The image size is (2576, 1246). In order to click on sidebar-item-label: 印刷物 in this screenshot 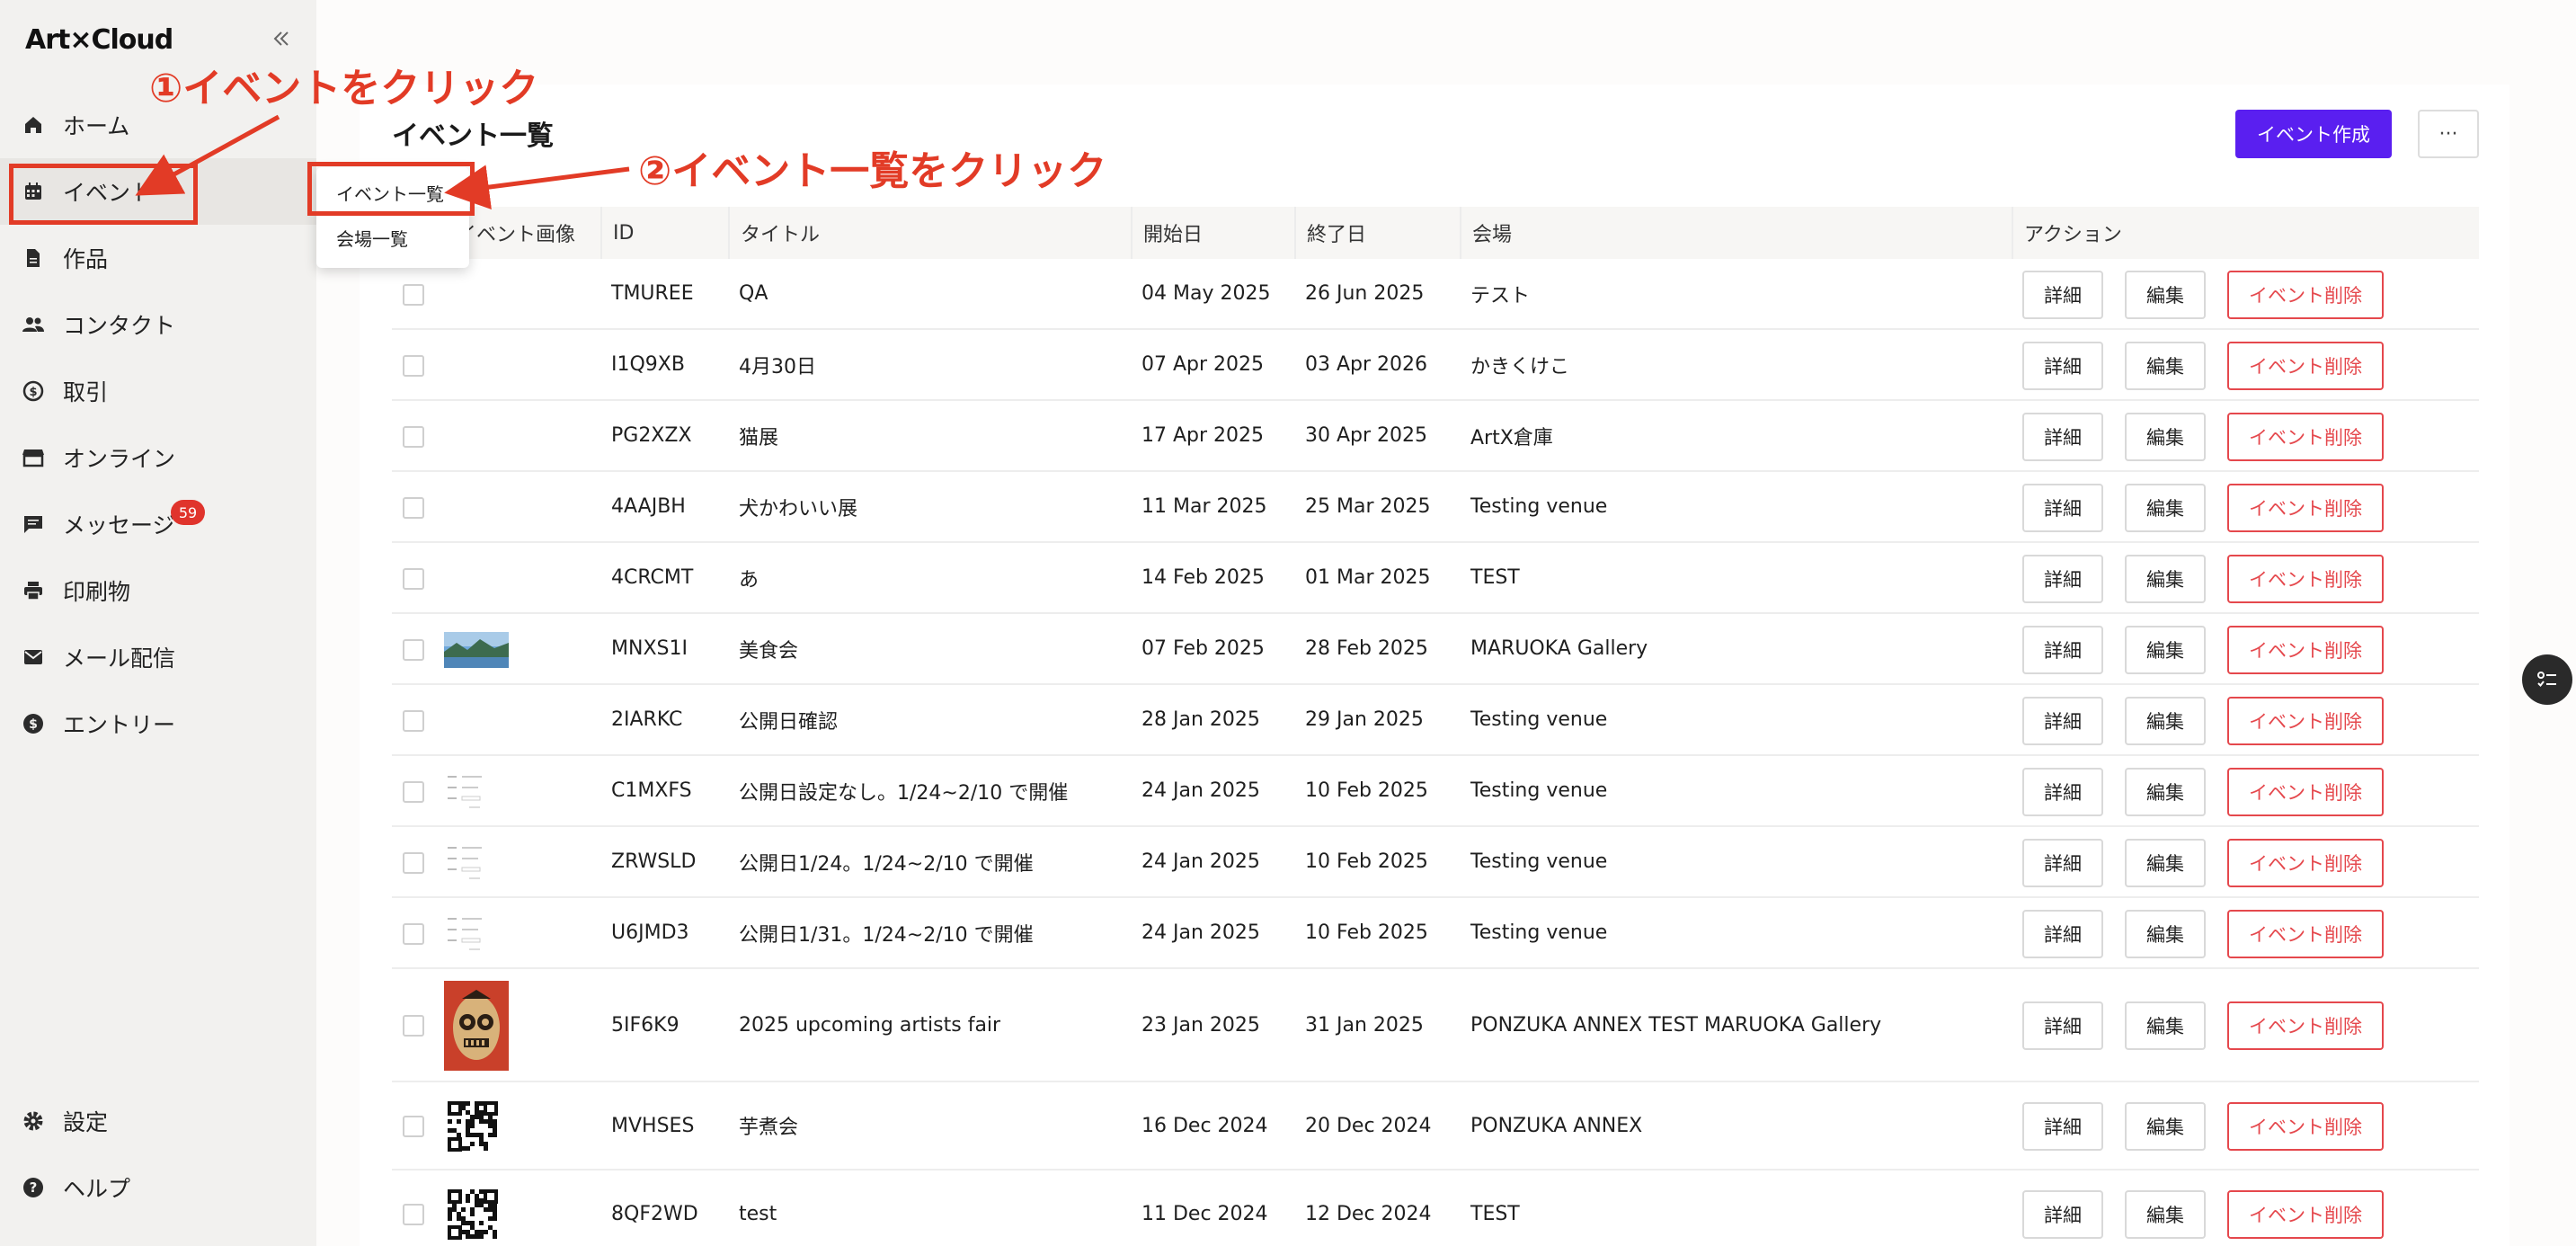, I will do `click(97, 592)`.